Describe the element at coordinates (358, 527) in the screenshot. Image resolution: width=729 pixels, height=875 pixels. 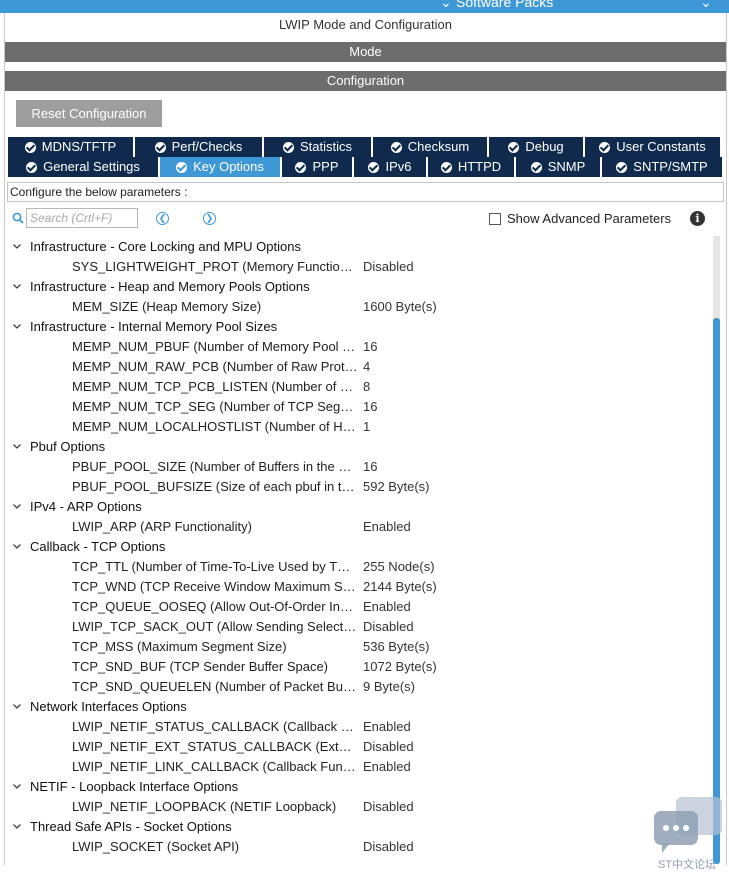
I see `tree-parameter: LWIP_ARP (ARP Functionality) Enabled` at that location.